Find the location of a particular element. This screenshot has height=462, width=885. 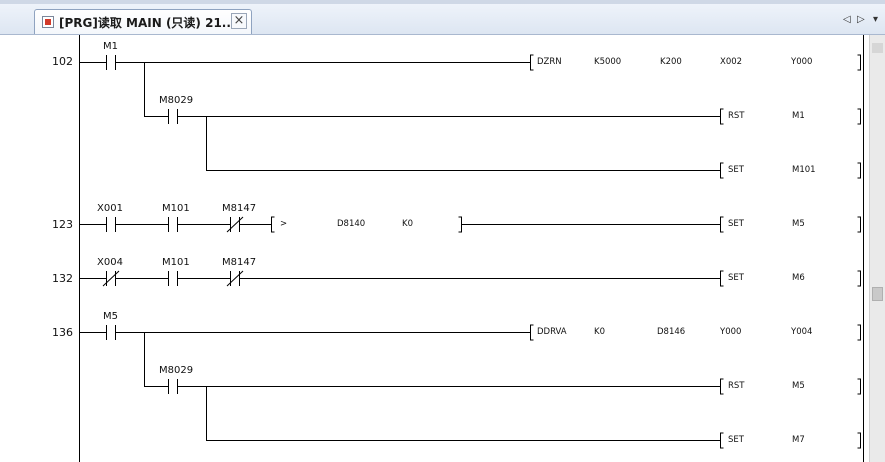

vertical-scrollbar is located at coordinates (877, 248).